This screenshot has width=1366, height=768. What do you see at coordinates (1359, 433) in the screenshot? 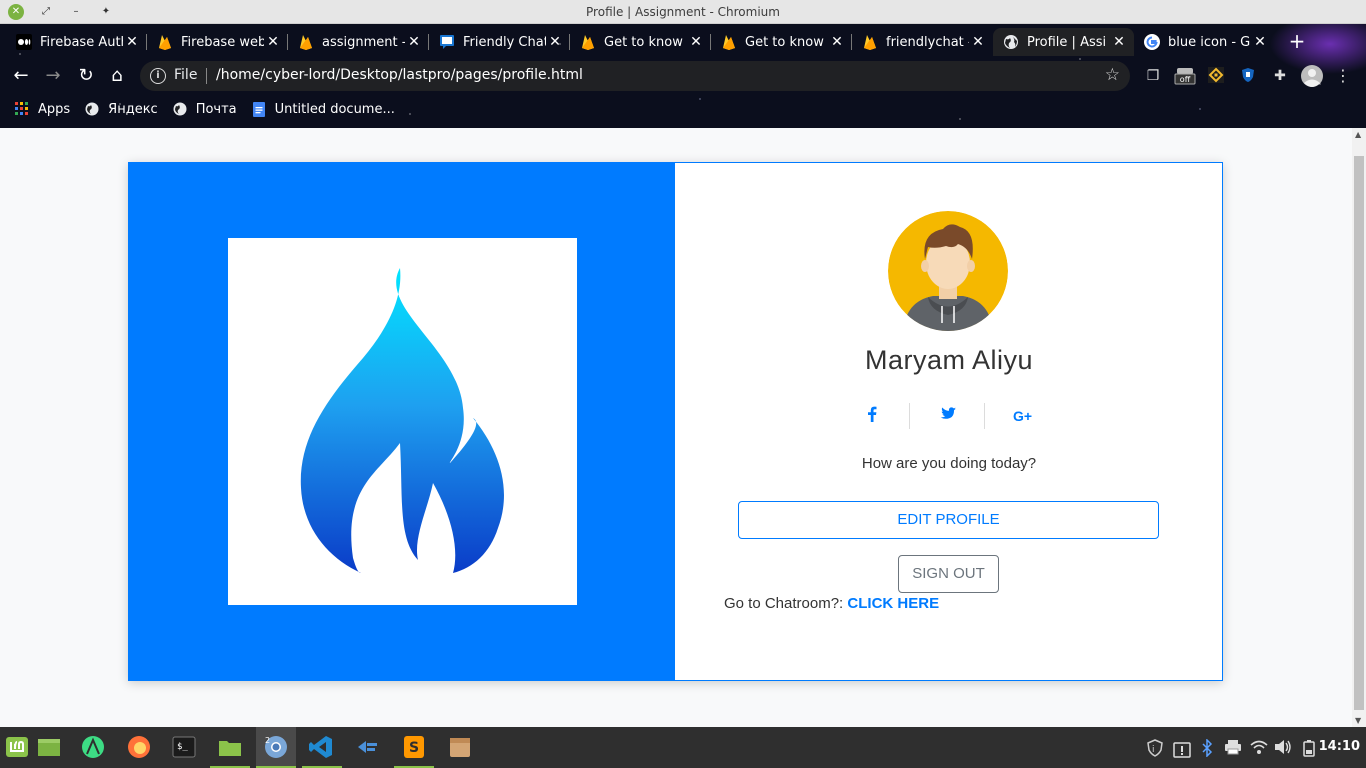
I see `scroll-thumb` at bounding box center [1359, 433].